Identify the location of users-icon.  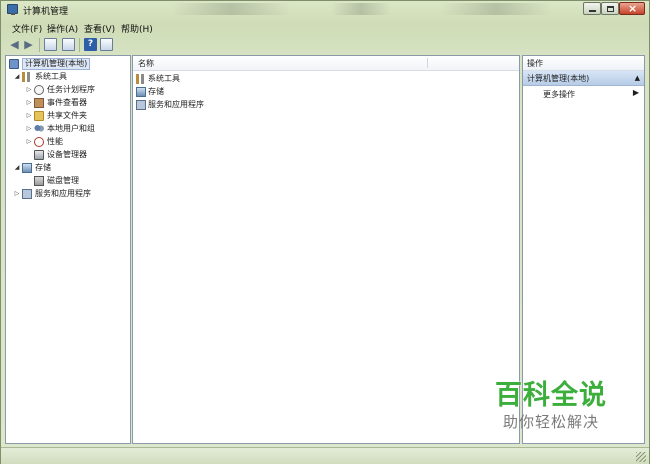
(39, 129).